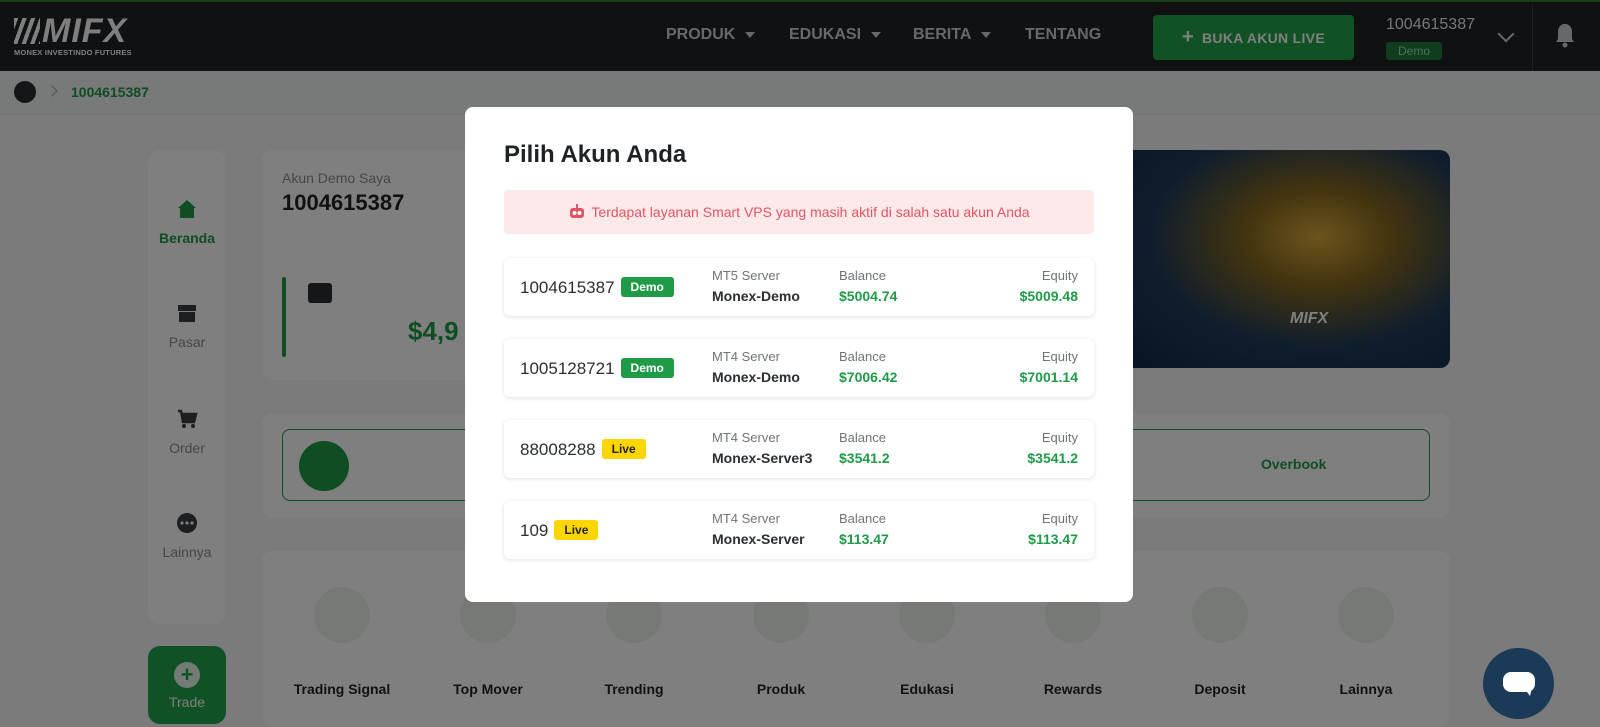 The width and height of the screenshot is (1600, 727). What do you see at coordinates (864, 458) in the screenshot?
I see `balance-value: $3541.2` at bounding box center [864, 458].